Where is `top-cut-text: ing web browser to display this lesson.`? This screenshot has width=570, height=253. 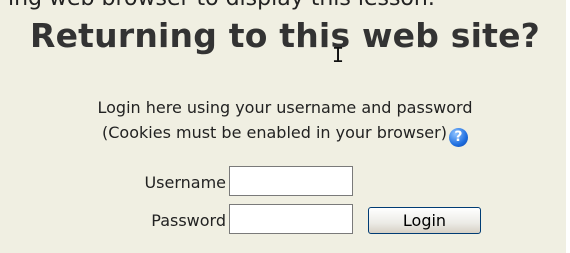
top-cut-text: ing web browser to display this lesson. is located at coordinates (221, 5).